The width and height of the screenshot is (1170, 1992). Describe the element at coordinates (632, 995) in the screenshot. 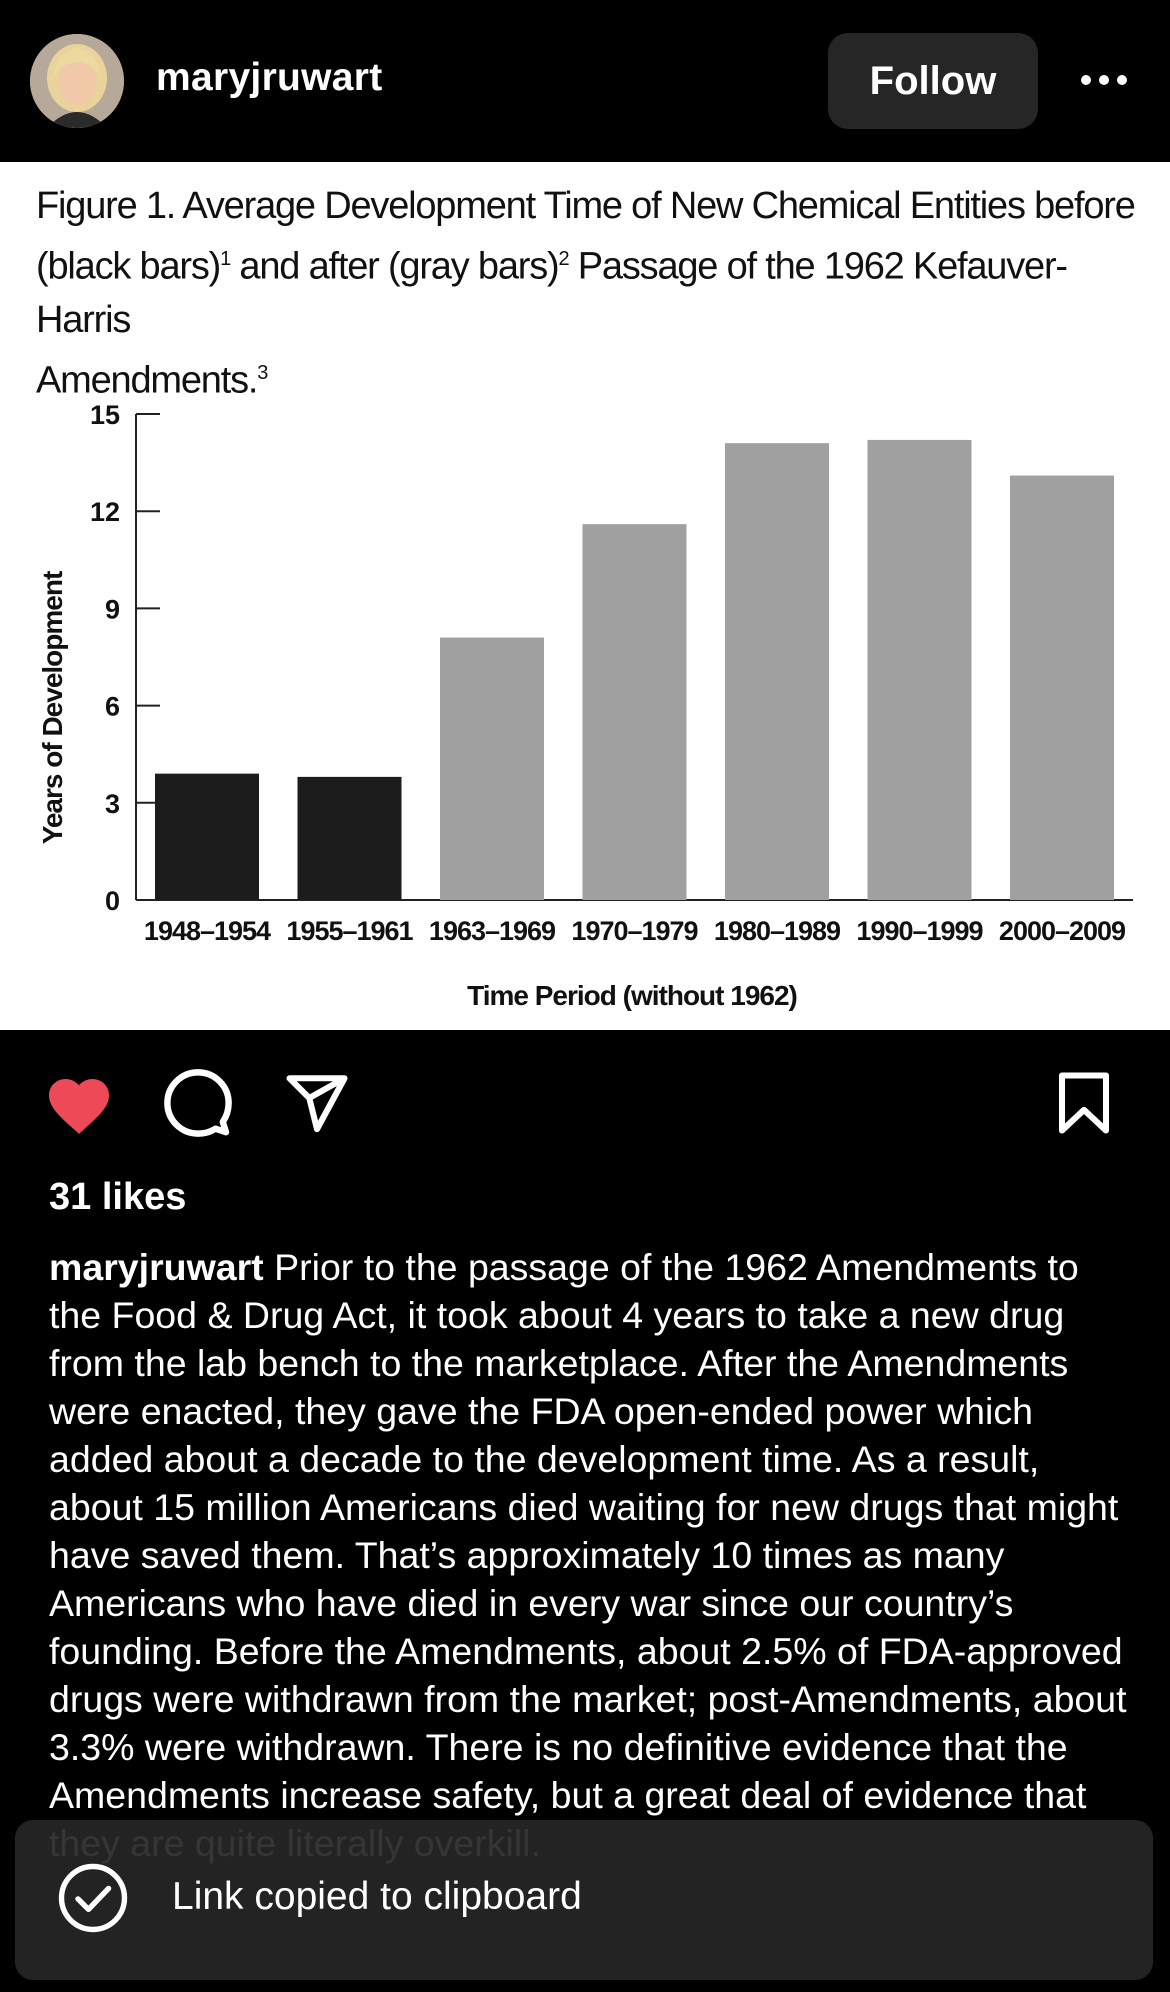

I see `x-axis-label: Time Period (without 1962)` at that location.